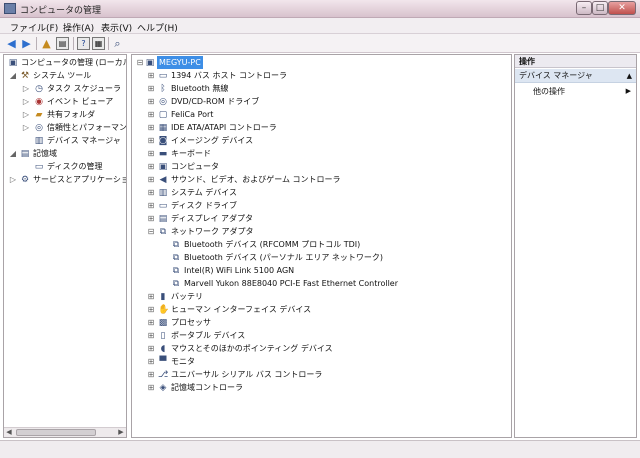  Describe the element at coordinates (78, 27) in the screenshot. I see `menu-action: 操作(A)` at that location.